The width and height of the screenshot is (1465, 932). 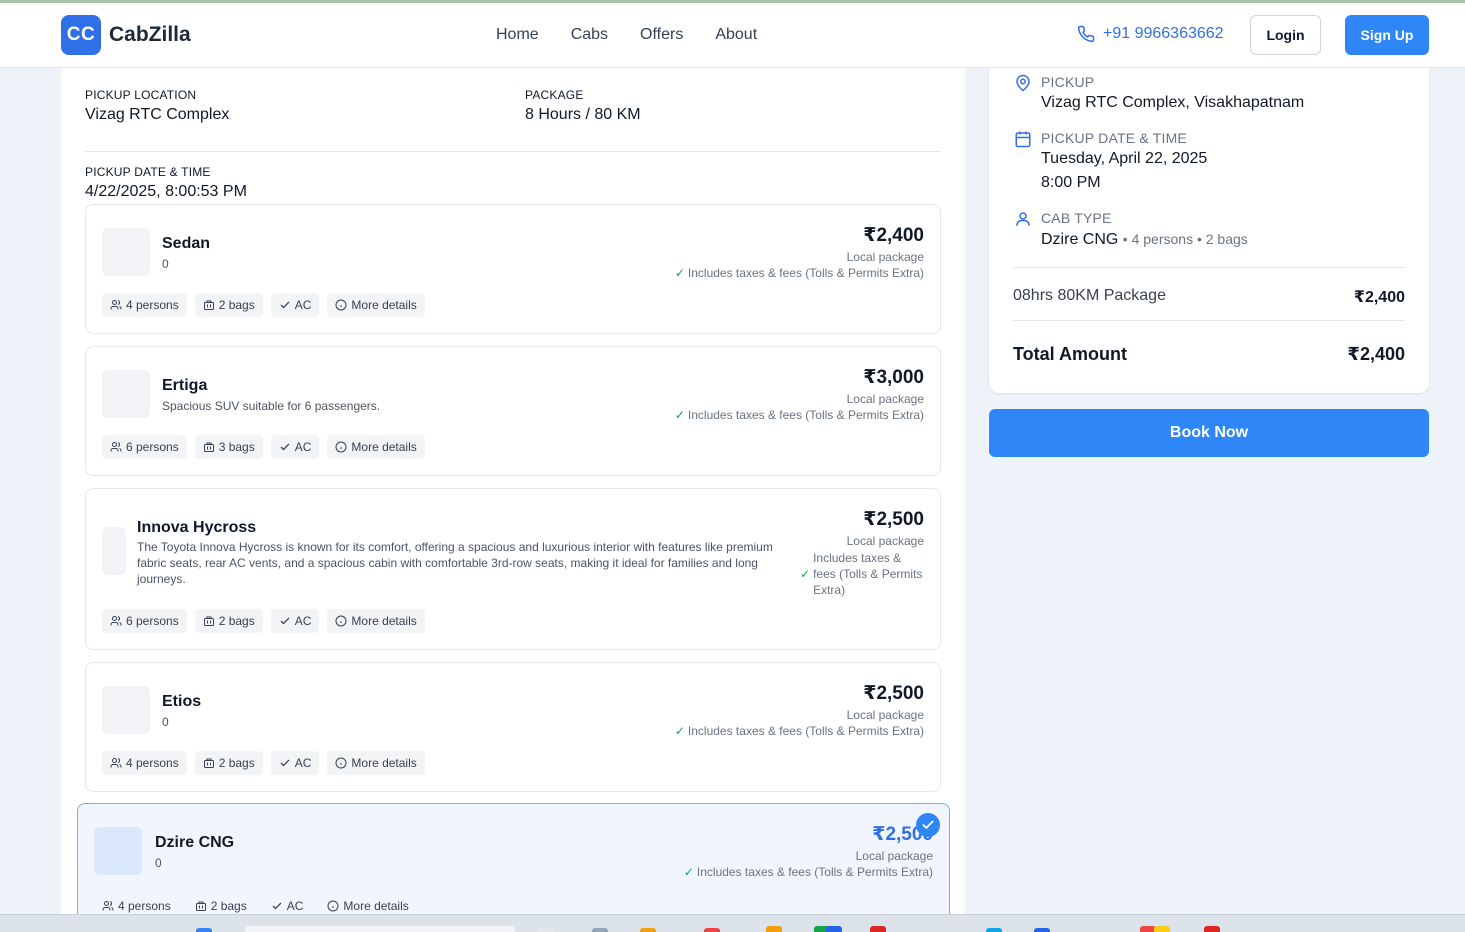 What do you see at coordinates (736, 35) in the screenshot?
I see `nav-about: About` at bounding box center [736, 35].